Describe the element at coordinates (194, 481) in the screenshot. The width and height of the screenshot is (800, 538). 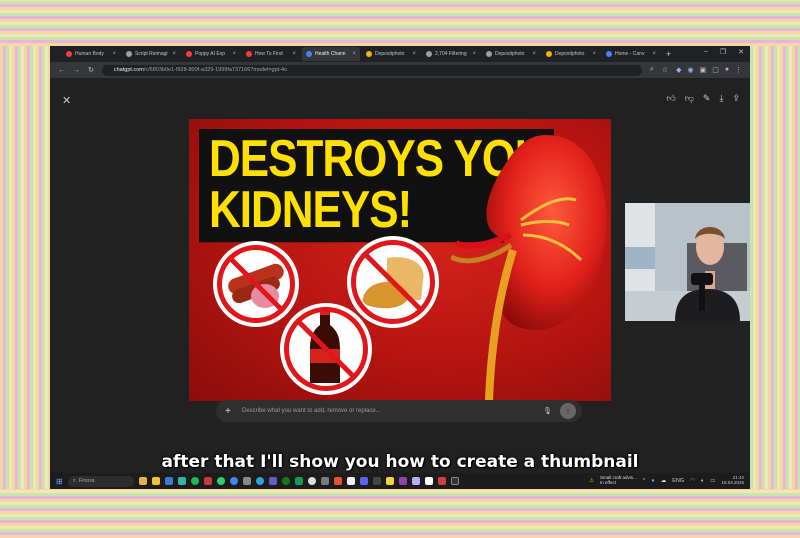
I see `spotify-icon` at that location.